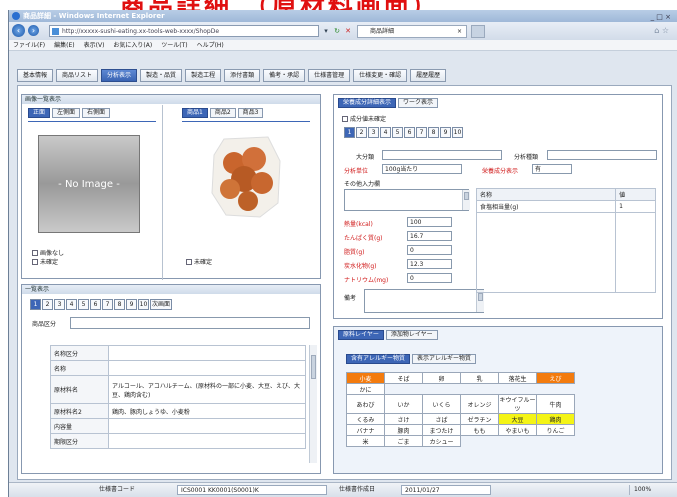 The height and width of the screenshot is (497, 677). I want to click on dropdown-icon: ▾, so click(326, 31).